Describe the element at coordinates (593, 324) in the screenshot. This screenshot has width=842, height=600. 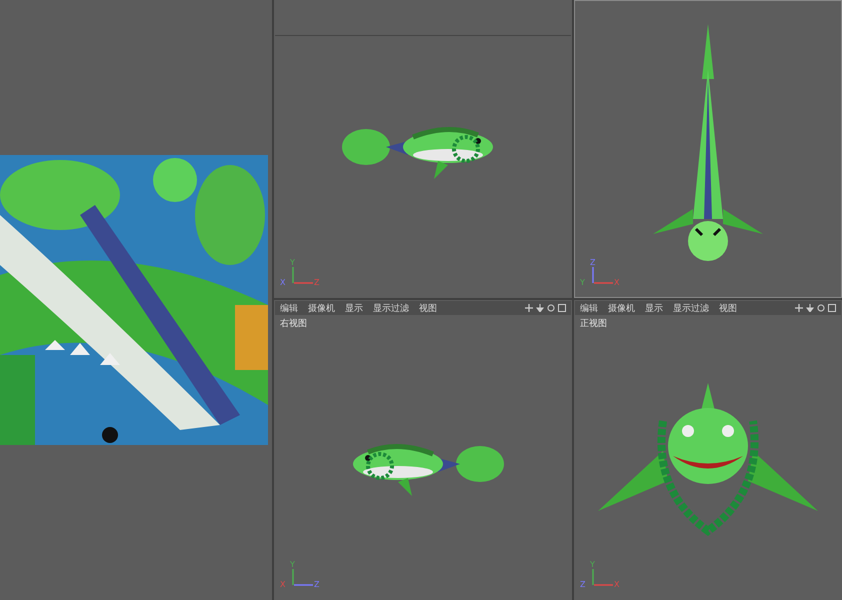
I see `viewport-title: 正视图` at that location.